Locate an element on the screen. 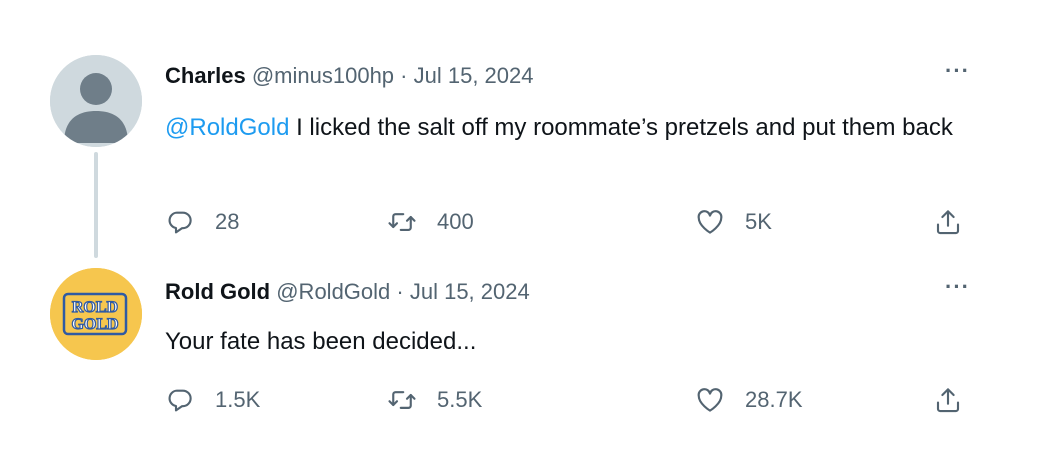  tweet-header: Charles @minus100hp · Jul 15, 2024 is located at coordinates (349, 76).